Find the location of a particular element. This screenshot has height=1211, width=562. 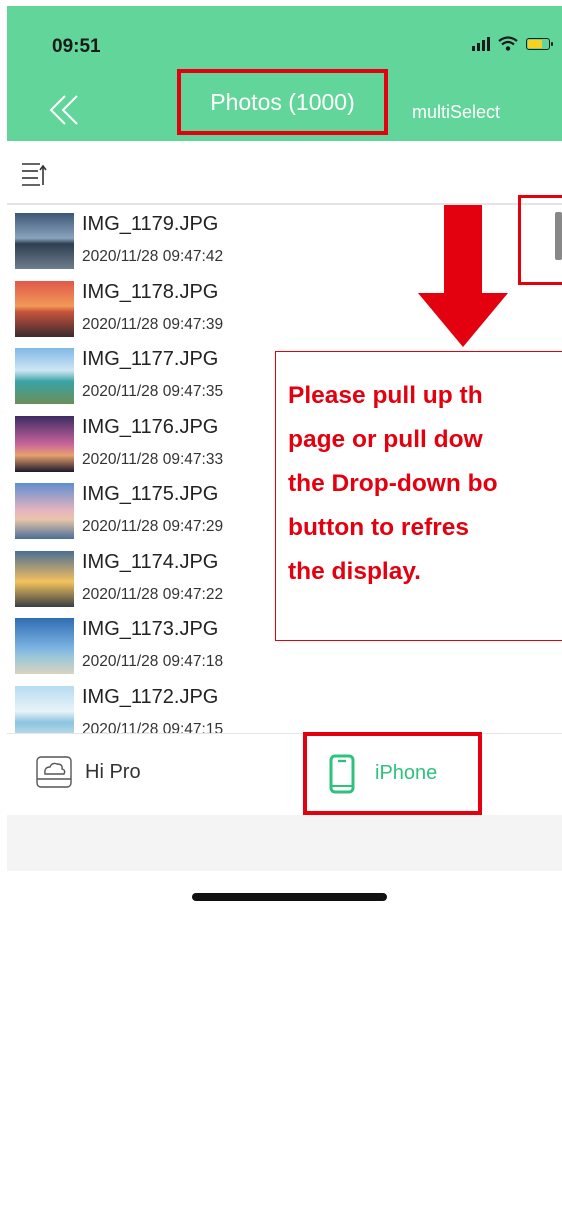

photo-name: IMG_1178.JPG is located at coordinates (150, 291).